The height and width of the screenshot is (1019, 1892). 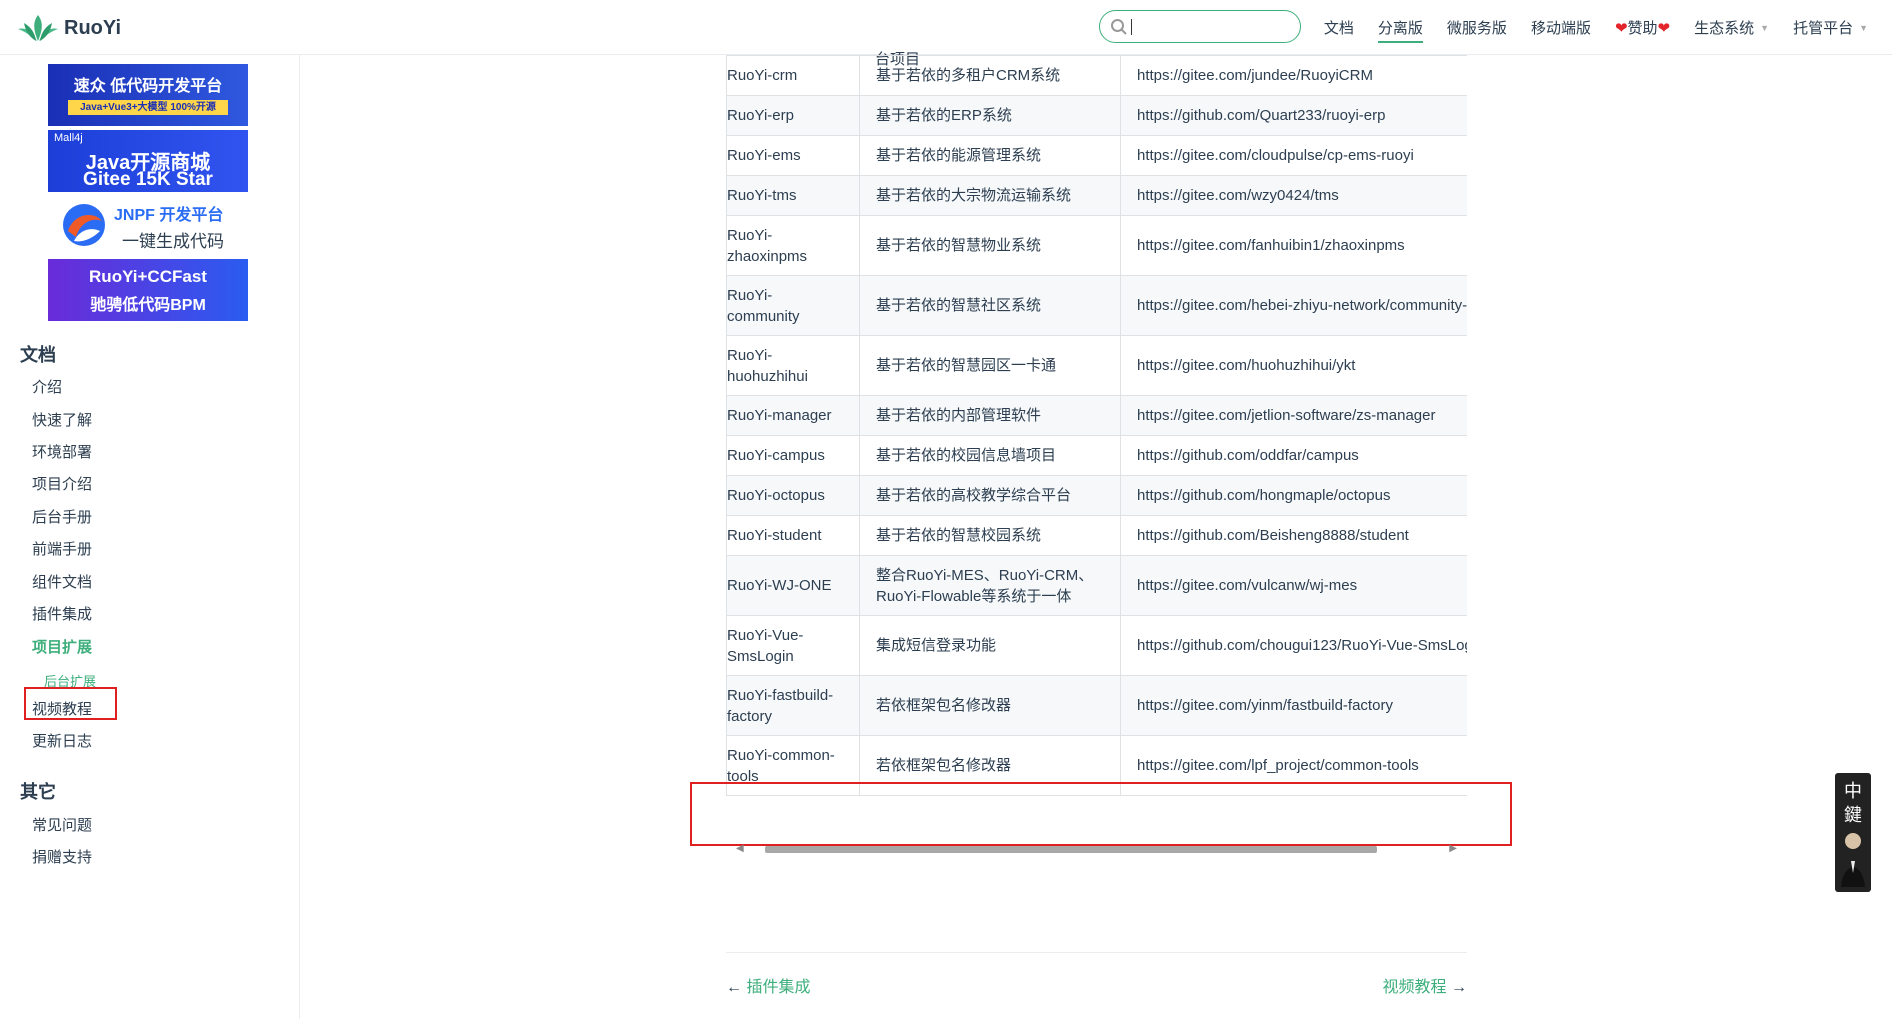 What do you see at coordinates (740, 848) in the screenshot?
I see `scroll-left-arrow-icon: ◀` at bounding box center [740, 848].